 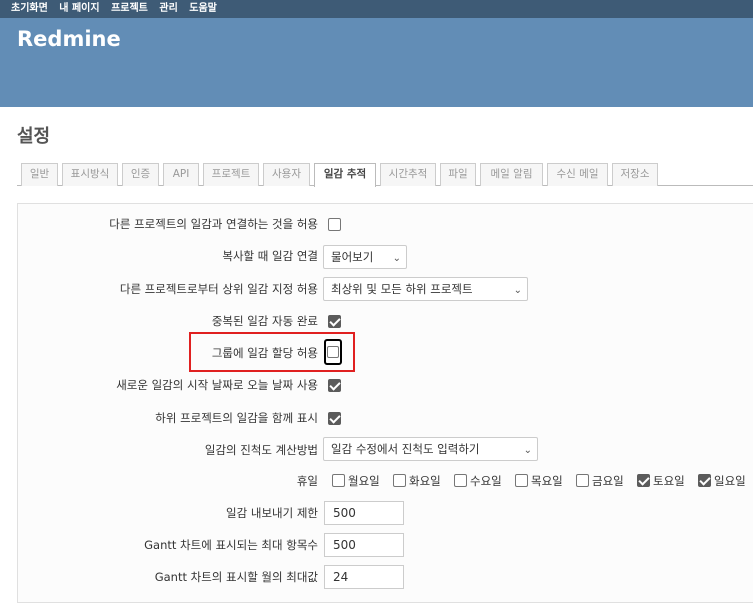 What do you see at coordinates (218, 289) in the screenshot?
I see `cross-project-subtasks-label: 다른 프로젝트로부터 상위 일감 지정 허용` at bounding box center [218, 289].